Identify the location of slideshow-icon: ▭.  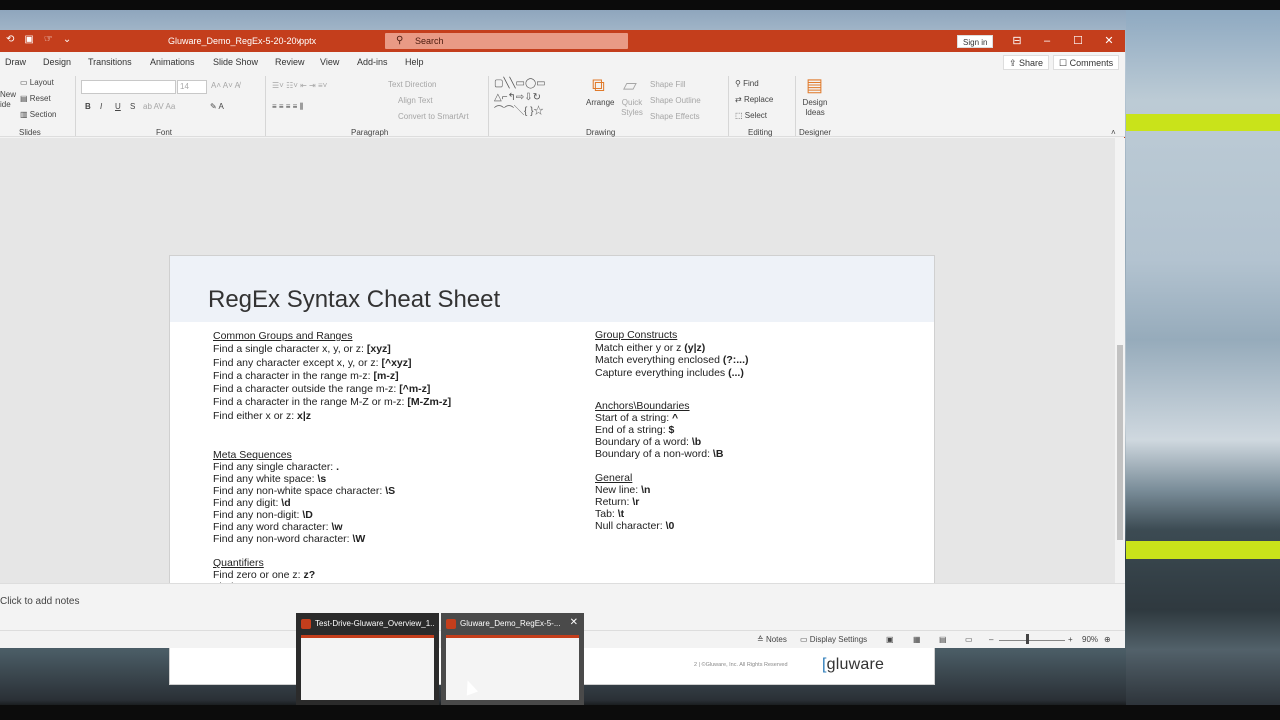
(969, 639).